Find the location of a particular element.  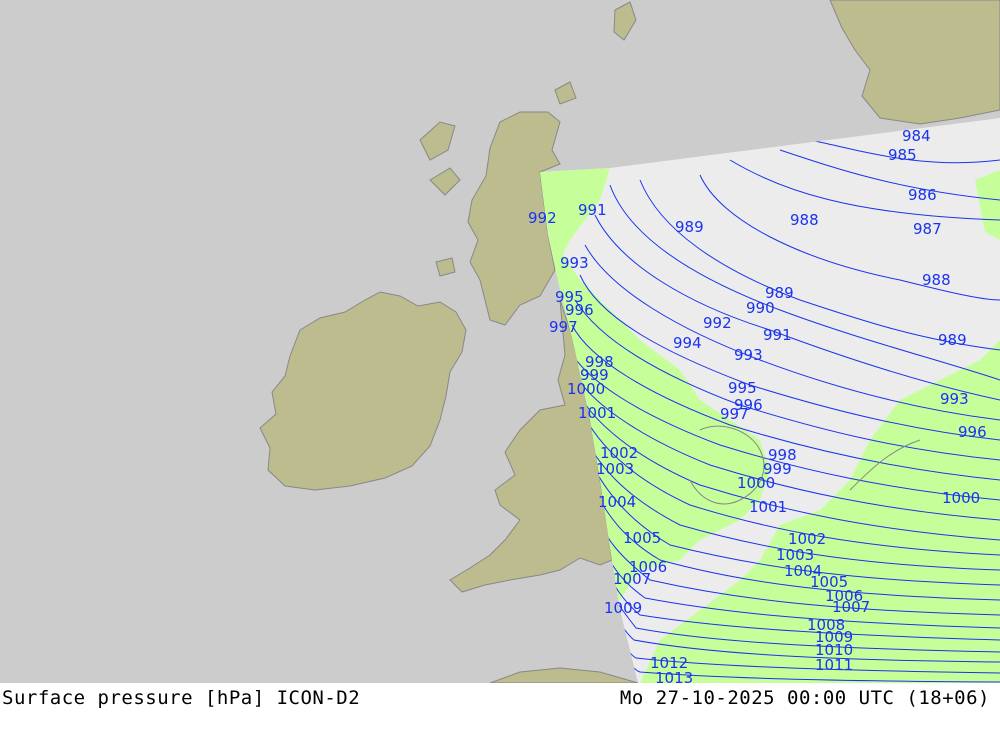

isobar-label: 984 is located at coordinates (916, 136).